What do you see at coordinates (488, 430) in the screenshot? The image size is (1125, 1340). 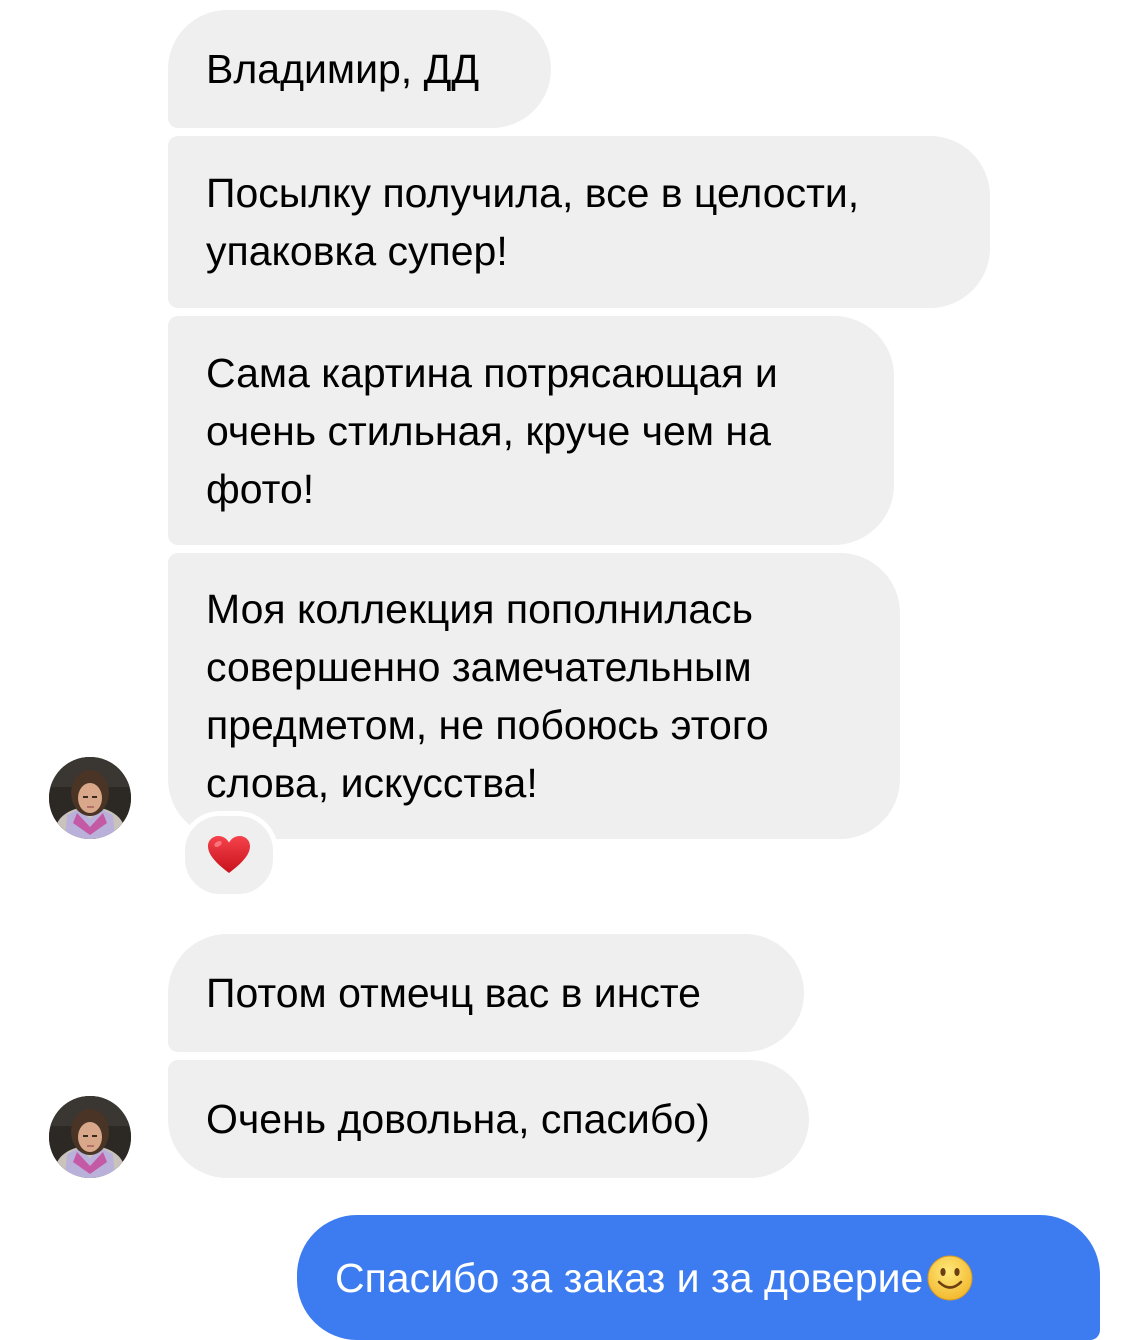 I see `message-text: очень стильная, круче чем на` at bounding box center [488, 430].